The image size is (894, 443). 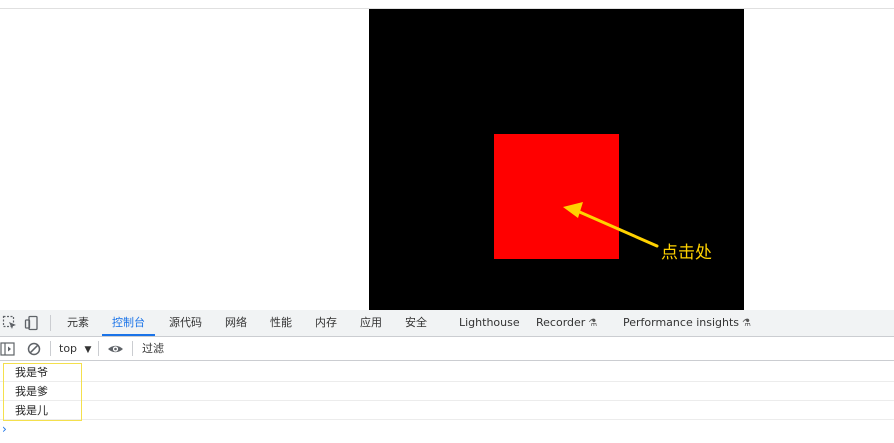 What do you see at coordinates (68, 348) in the screenshot?
I see `context-selector-value: top` at bounding box center [68, 348].